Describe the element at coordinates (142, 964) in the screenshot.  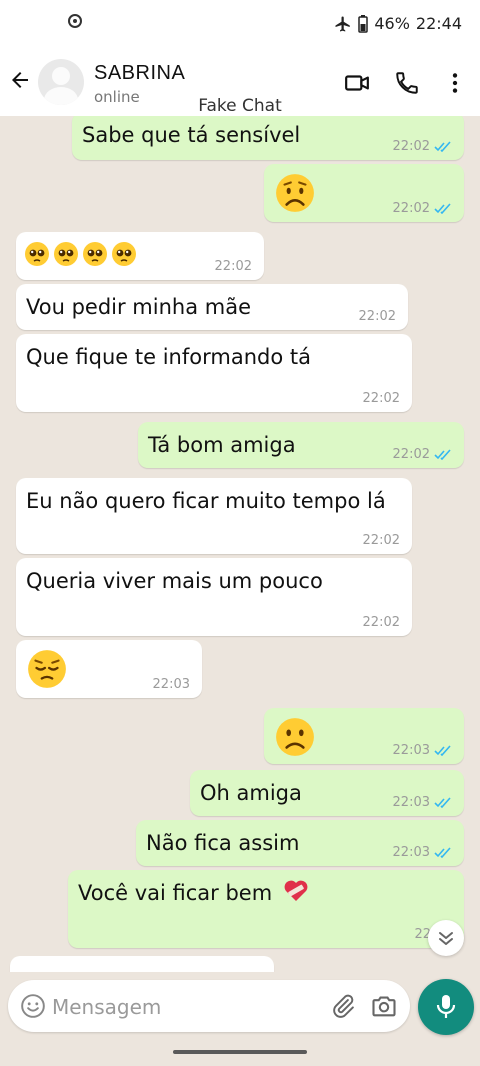
I see `message-bubble-incoming-partial` at that location.